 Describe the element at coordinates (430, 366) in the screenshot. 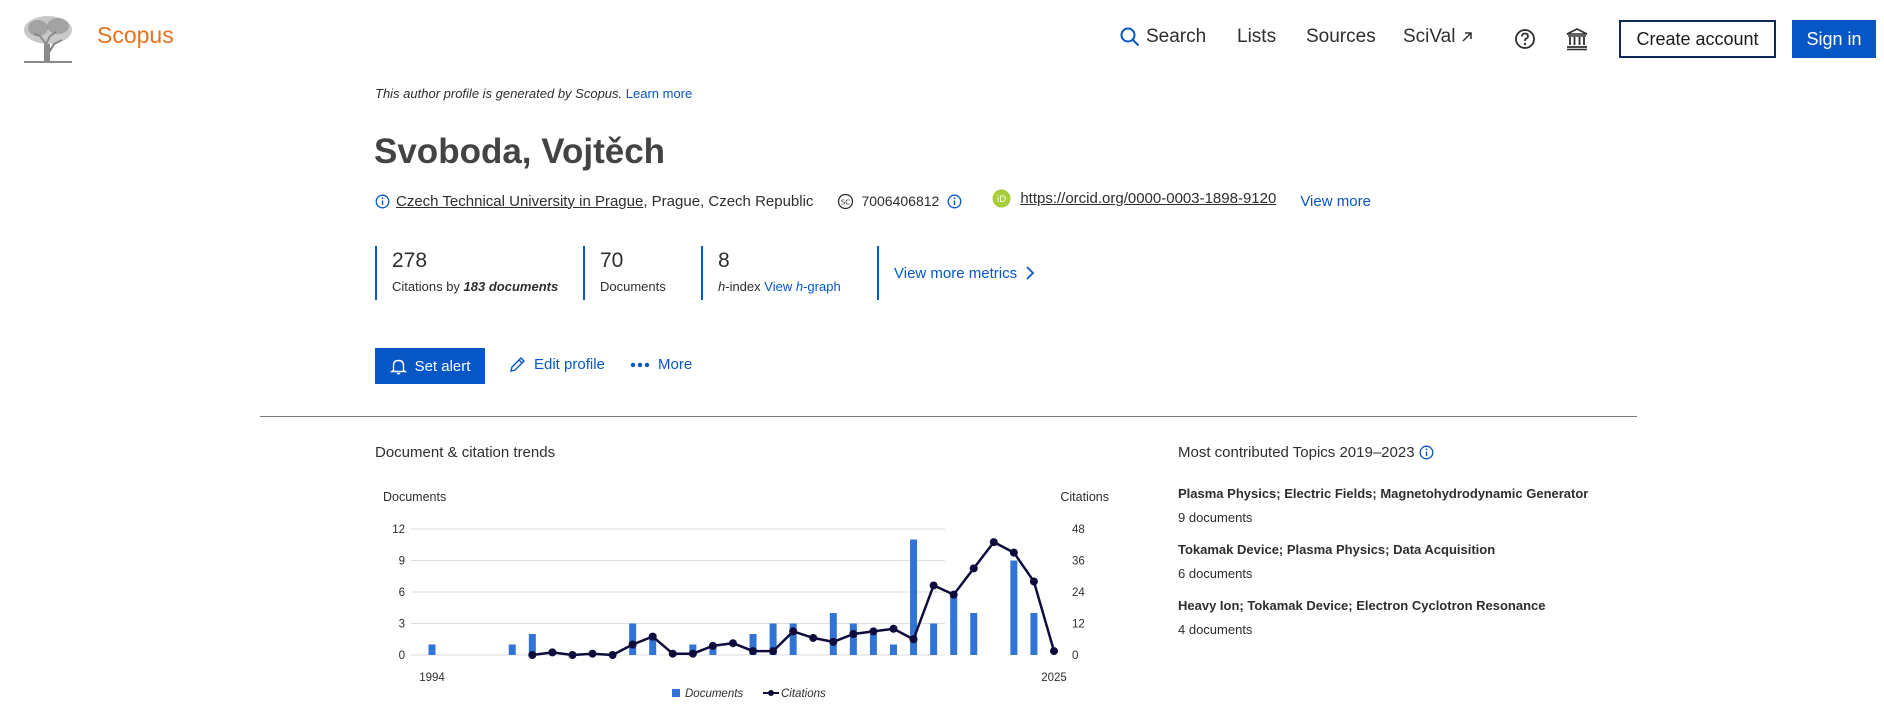

I see `set-alert-button: Set alert` at that location.